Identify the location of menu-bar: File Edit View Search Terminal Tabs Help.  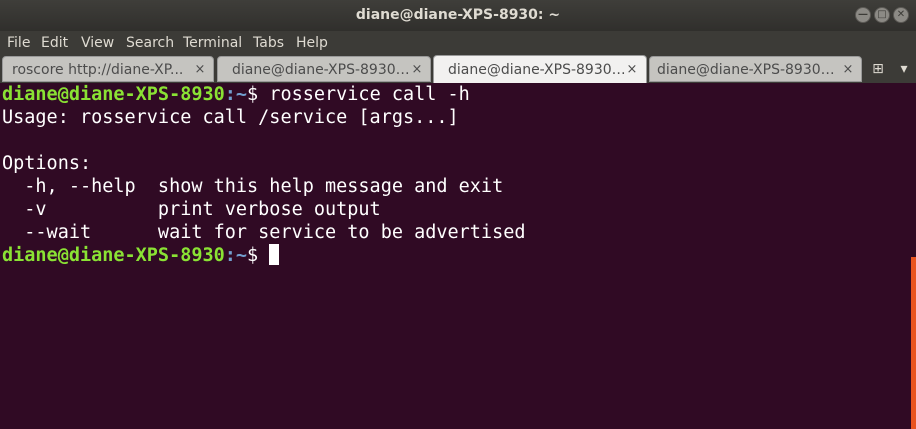
(458, 43).